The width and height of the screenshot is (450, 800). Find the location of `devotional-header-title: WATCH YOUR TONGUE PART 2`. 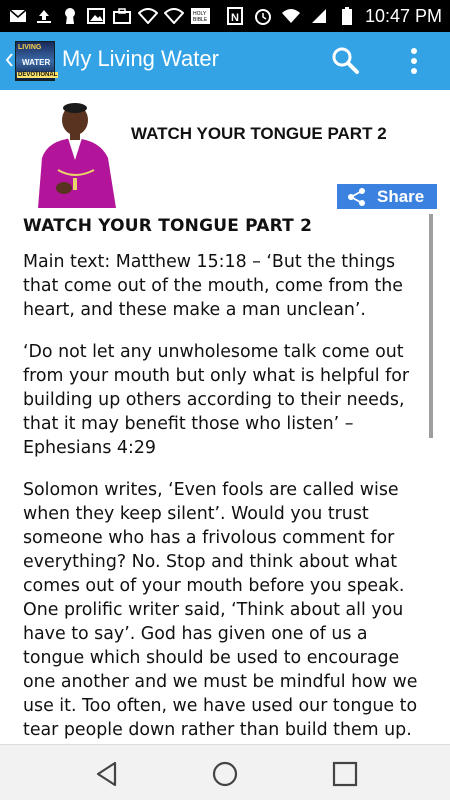

devotional-header-title: WATCH YOUR TONGUE PART 2 is located at coordinates (259, 133).